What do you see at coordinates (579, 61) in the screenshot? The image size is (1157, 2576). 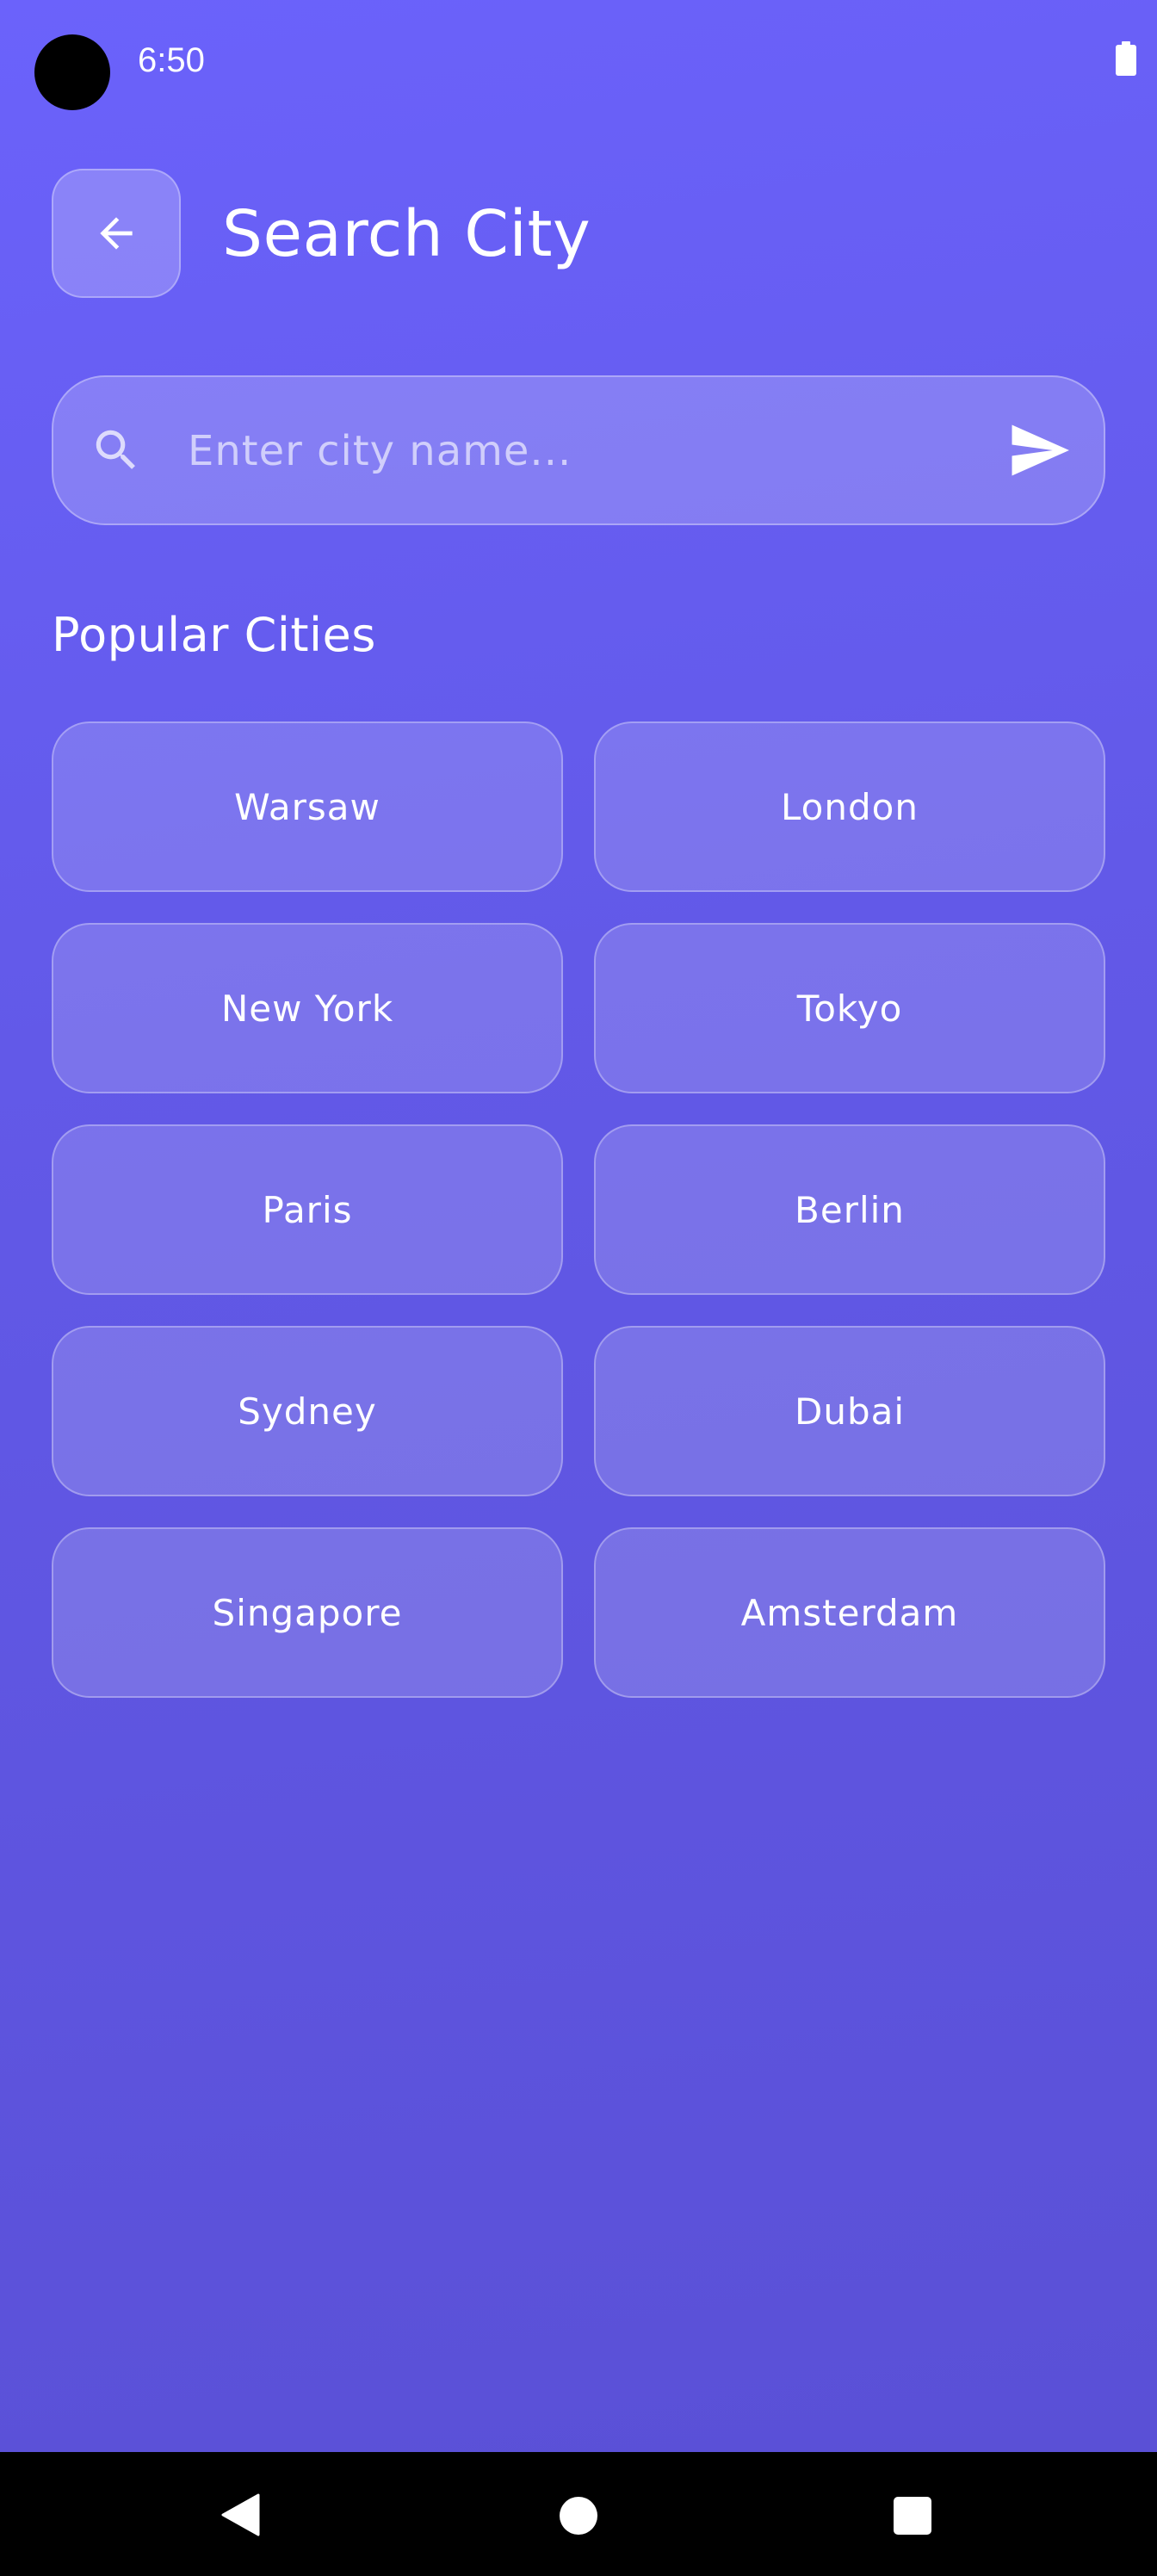 I see `status-bar: 6:50` at bounding box center [579, 61].